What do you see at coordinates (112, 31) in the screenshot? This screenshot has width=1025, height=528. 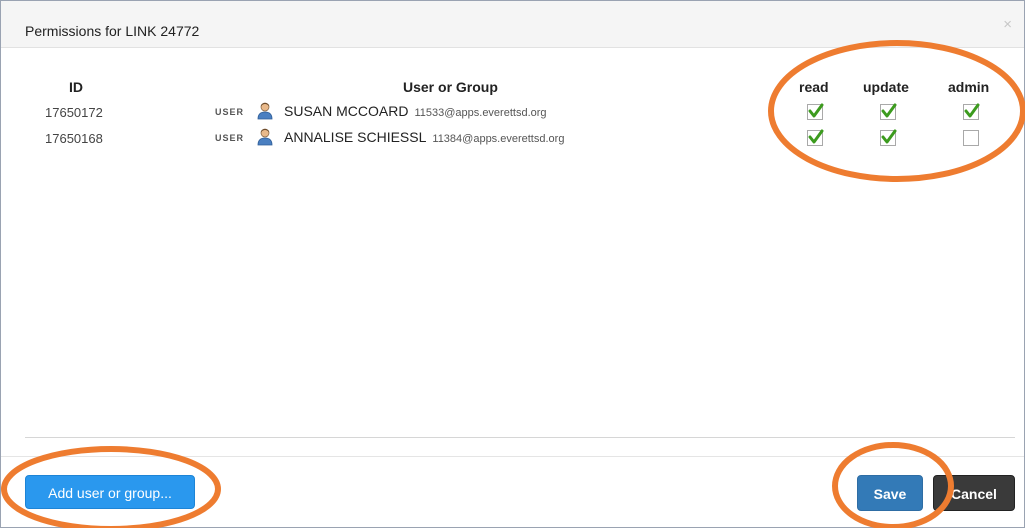 I see `dialog-title: Permissions for LINK 24772` at bounding box center [112, 31].